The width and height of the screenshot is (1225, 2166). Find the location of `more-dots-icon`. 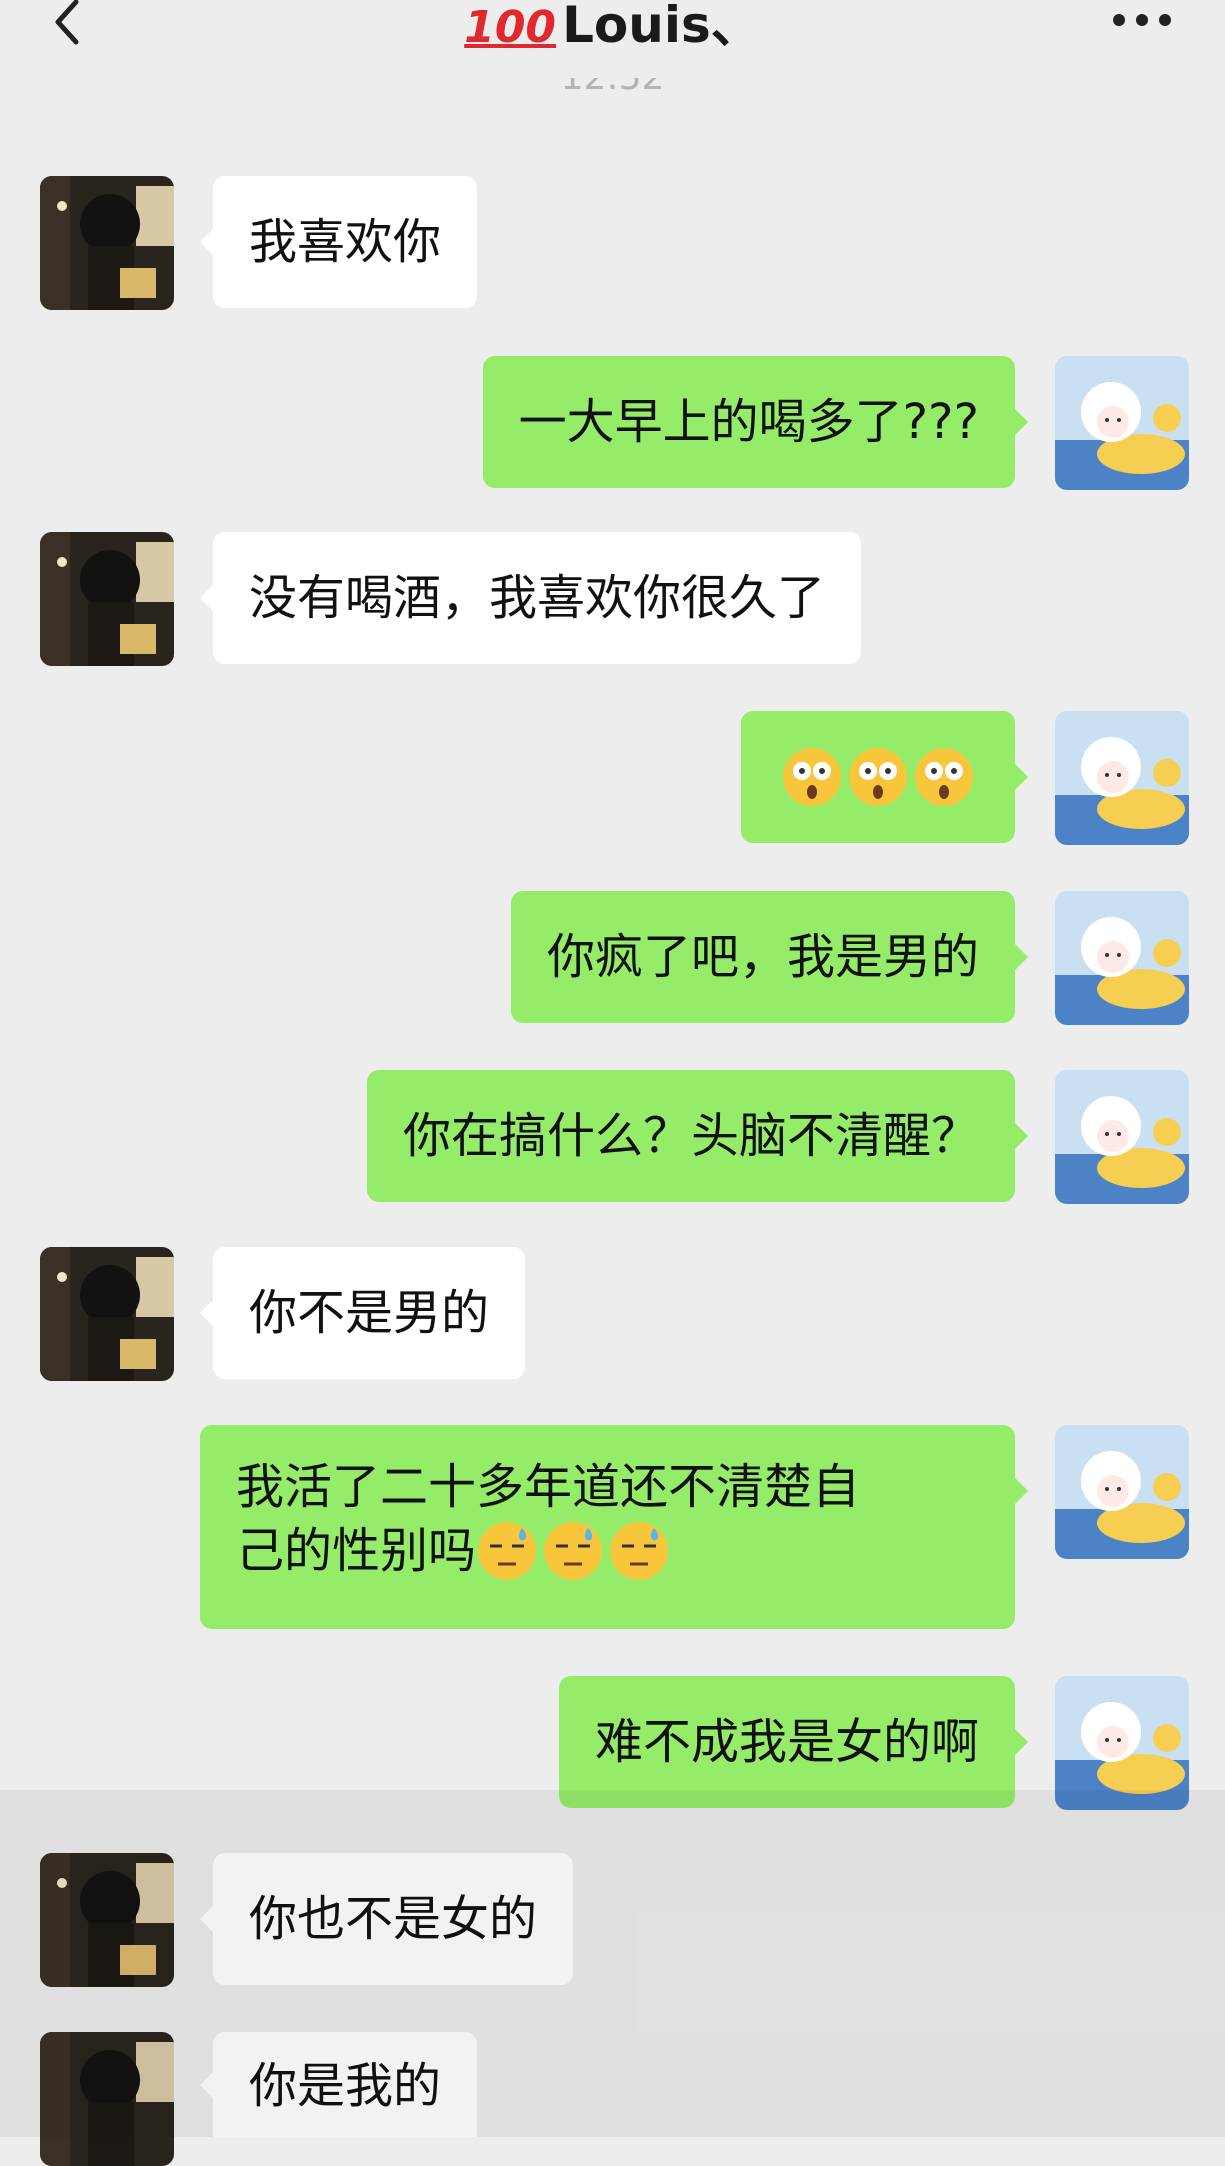

more-dots-icon is located at coordinates (1142, 20).